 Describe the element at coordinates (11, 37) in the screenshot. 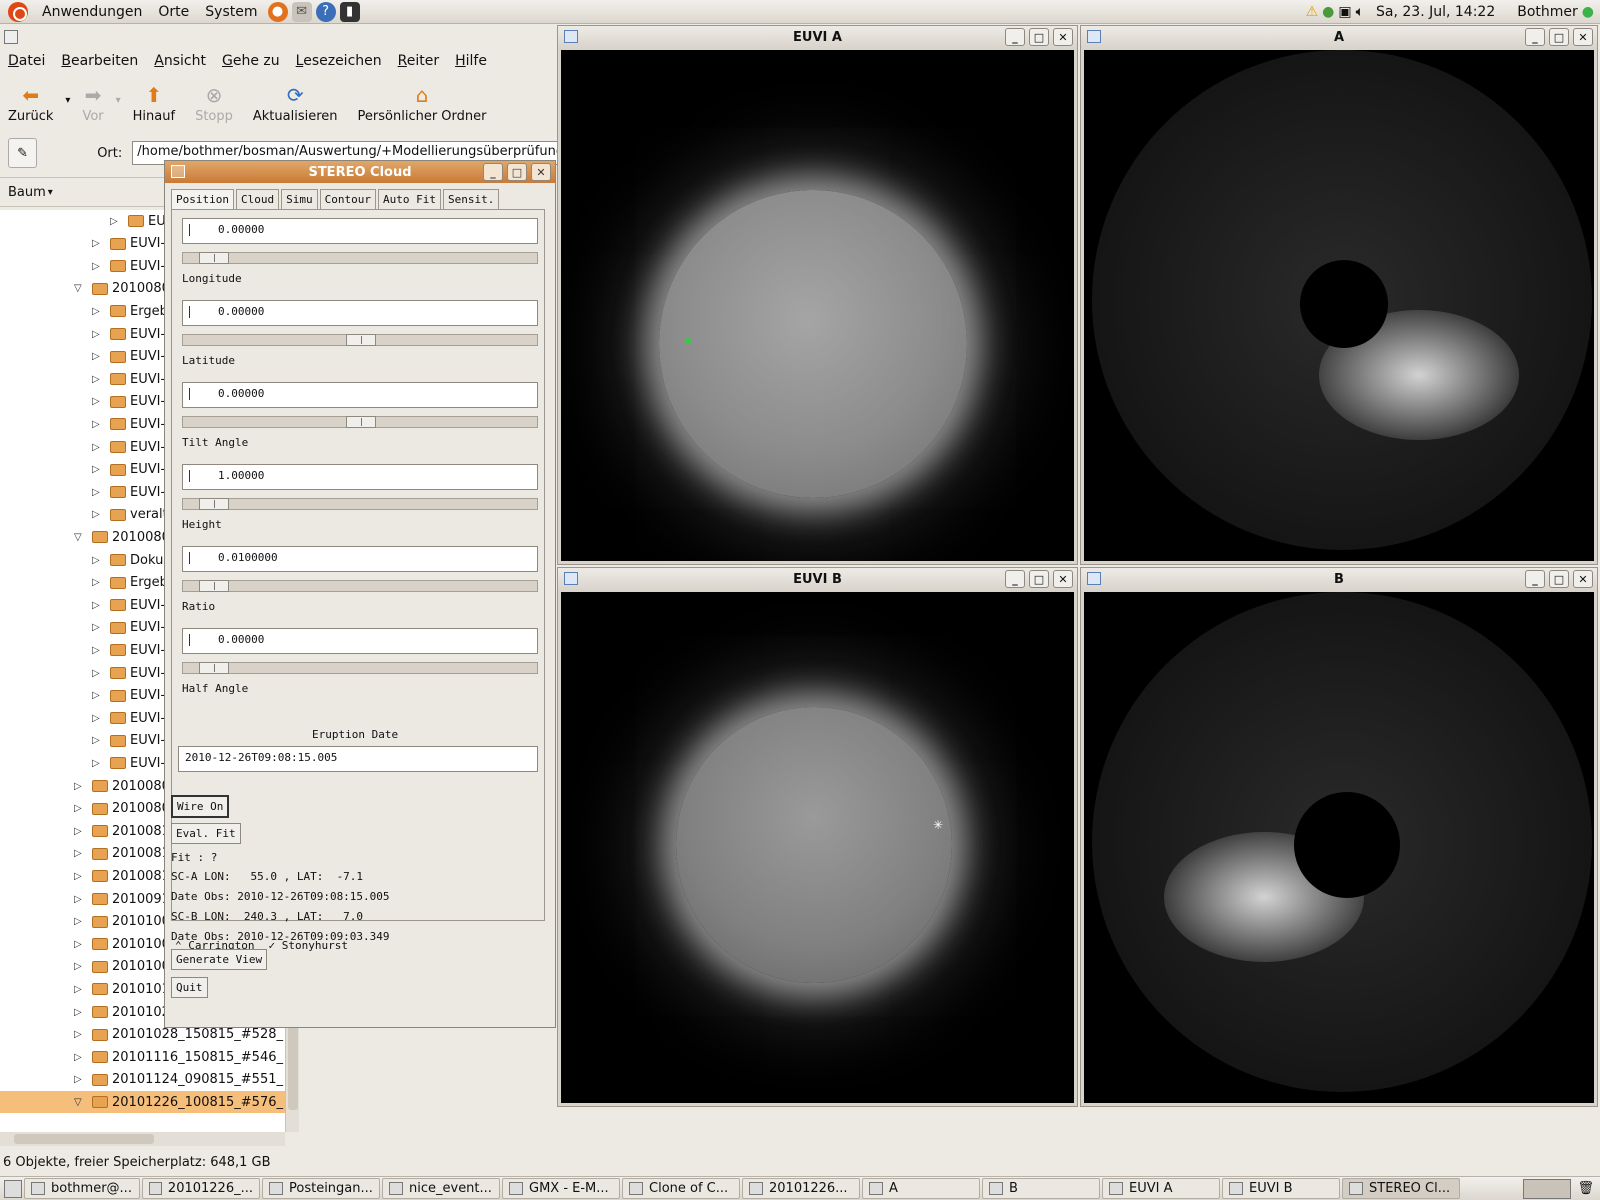

I see `window-menu-icon` at that location.